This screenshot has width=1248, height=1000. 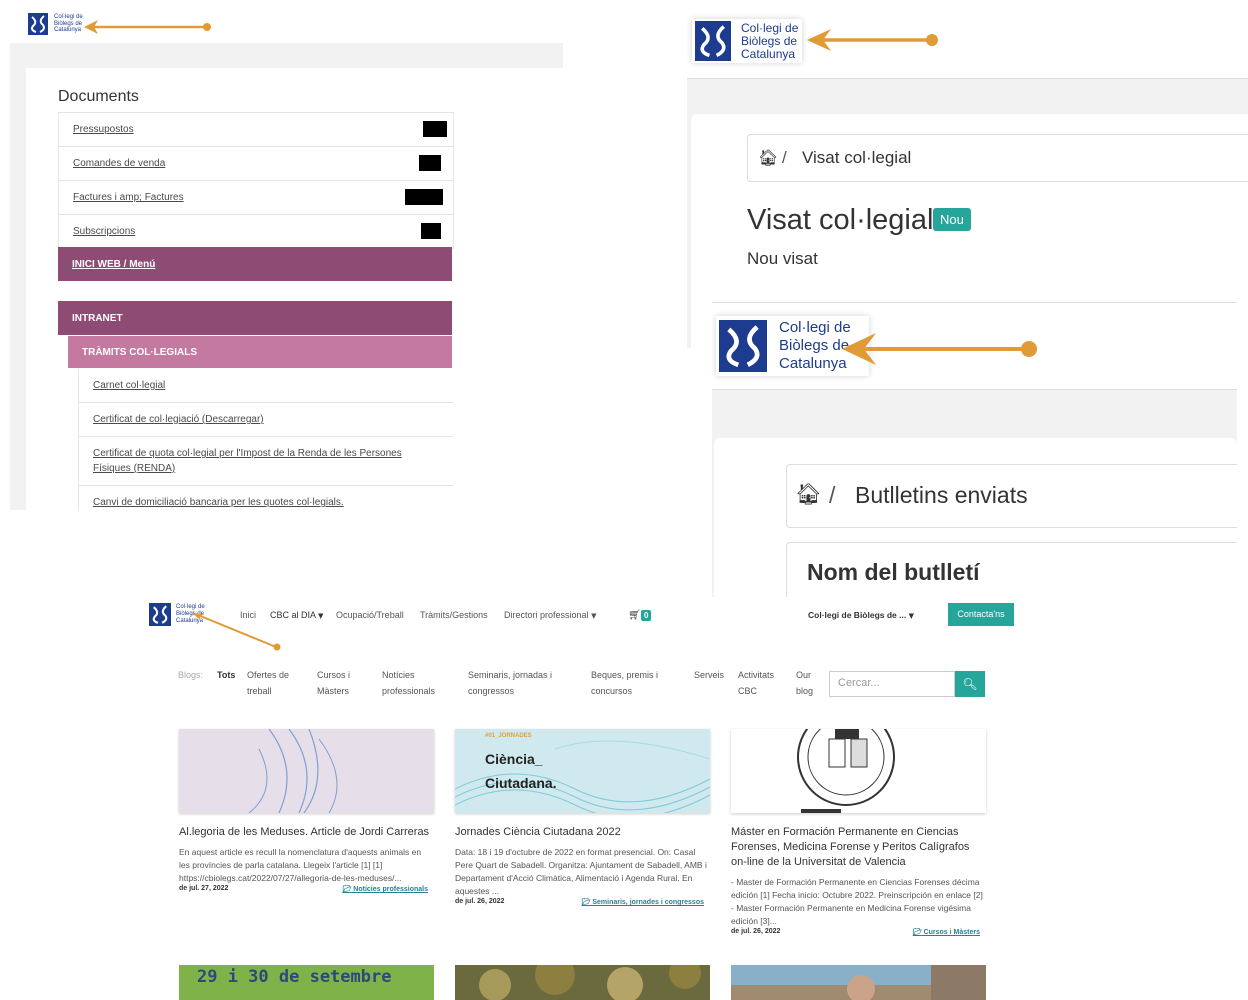 What do you see at coordinates (970, 684) in the screenshot?
I see `search-button: 🔍︎` at bounding box center [970, 684].